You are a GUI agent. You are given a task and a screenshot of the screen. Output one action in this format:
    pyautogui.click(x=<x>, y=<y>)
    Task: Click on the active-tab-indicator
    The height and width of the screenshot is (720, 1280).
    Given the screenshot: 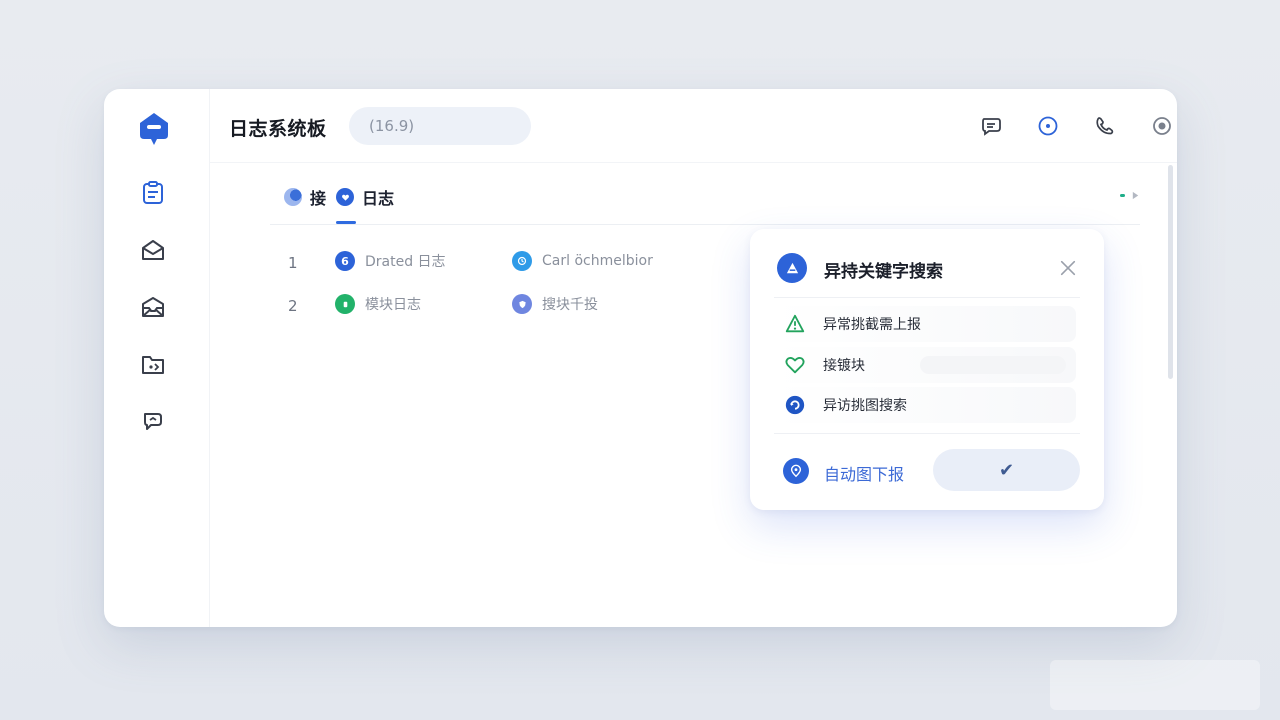 What is the action you would take?
    pyautogui.click(x=346, y=222)
    